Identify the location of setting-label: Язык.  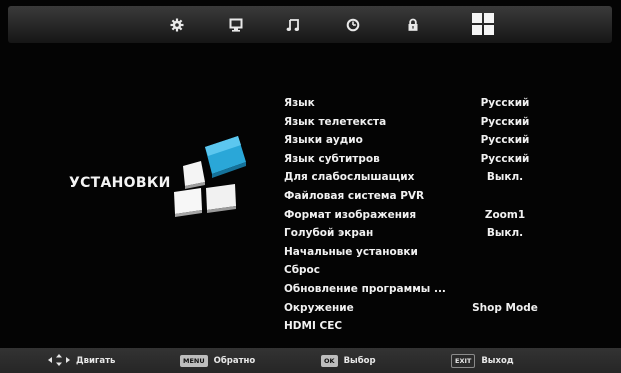
(299, 103).